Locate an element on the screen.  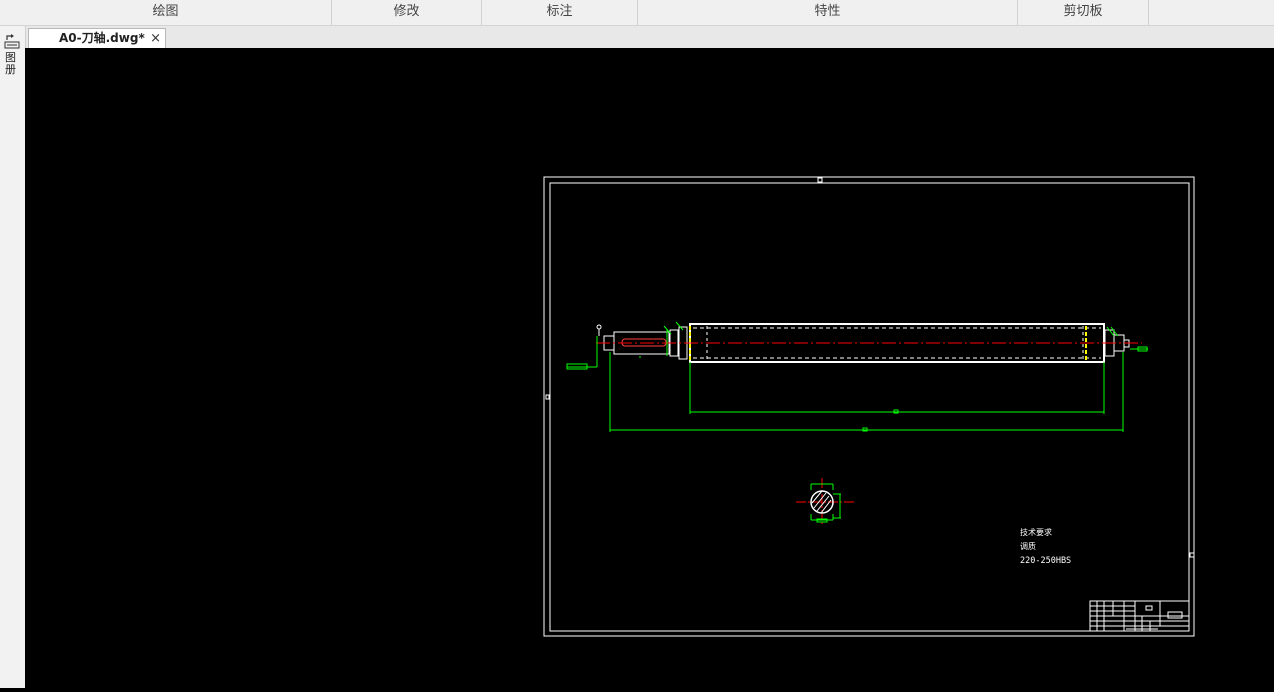
ribbon-group-modify-label: 修改 is located at coordinates (406, 11).